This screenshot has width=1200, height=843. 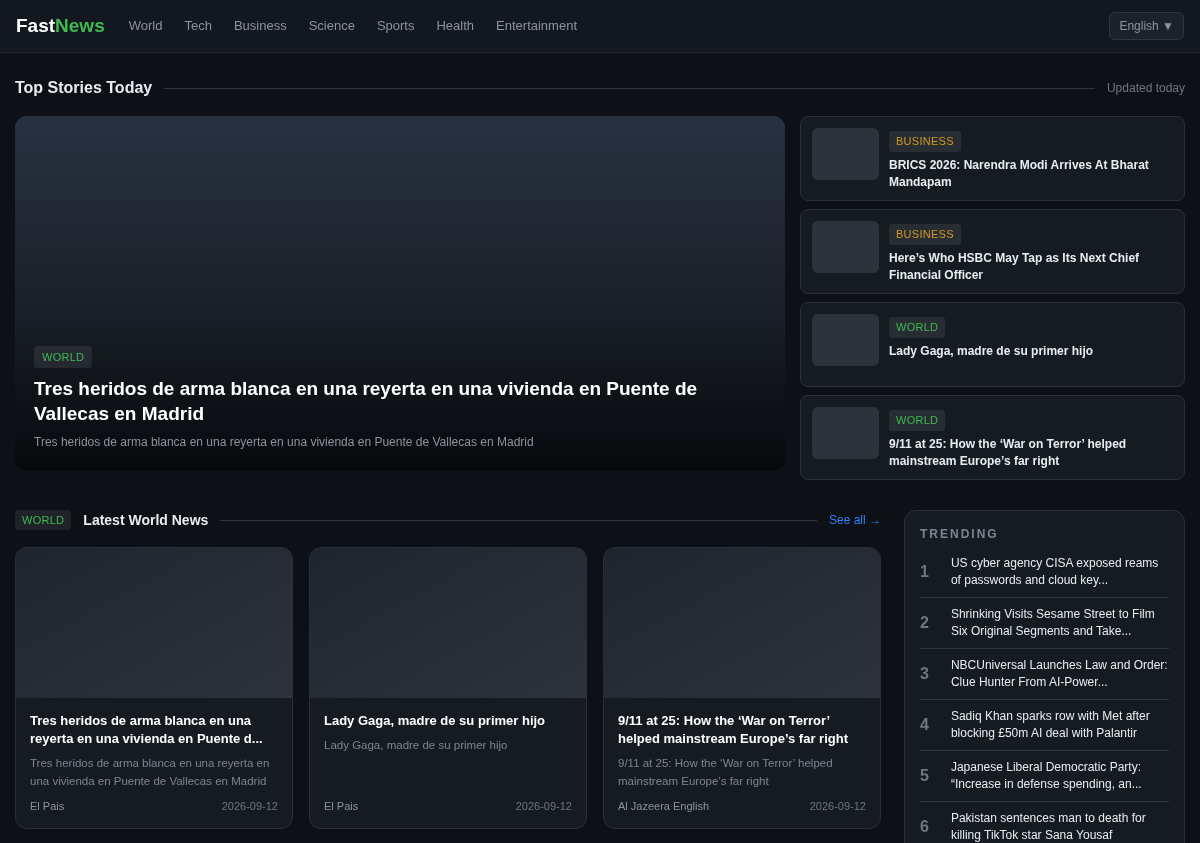 What do you see at coordinates (1031, 267) in the screenshot?
I see `story-headline: Here’s Who HSBC May Tap as Its Next Chief Financial Officer` at bounding box center [1031, 267].